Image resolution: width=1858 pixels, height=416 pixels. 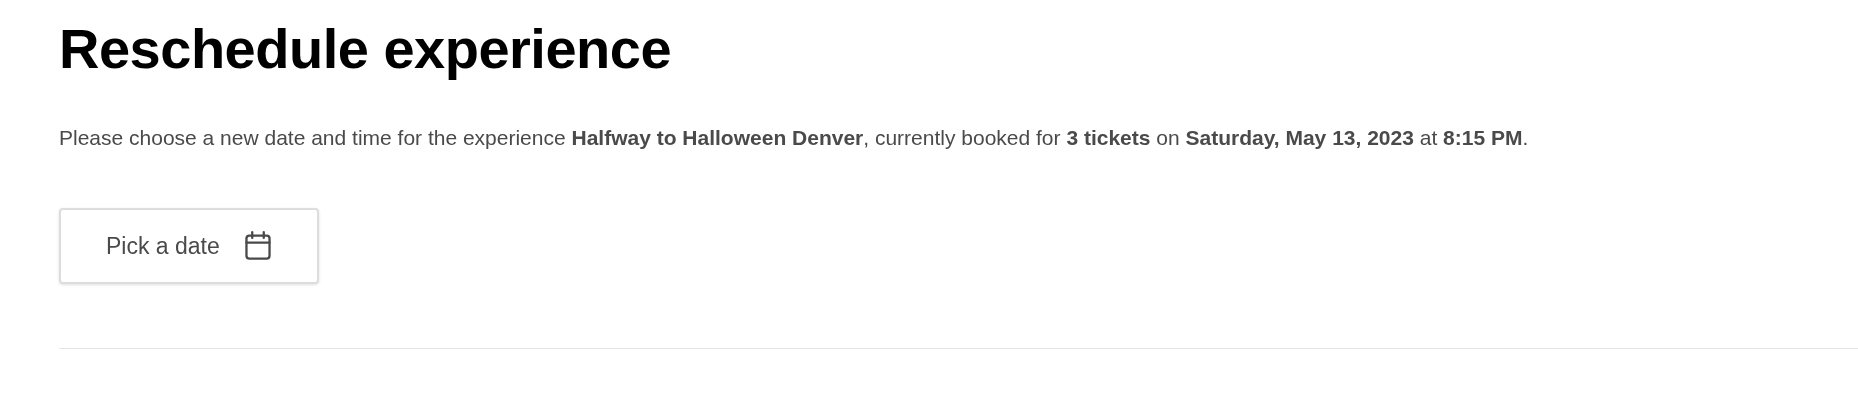 What do you see at coordinates (794, 138) in the screenshot?
I see `description: Please choose a new date and time for the experience Halfway to Halloween Denver, currently booked for 3 tickets on Saturday, May 13, 2023 at 8:15 PM.` at bounding box center [794, 138].